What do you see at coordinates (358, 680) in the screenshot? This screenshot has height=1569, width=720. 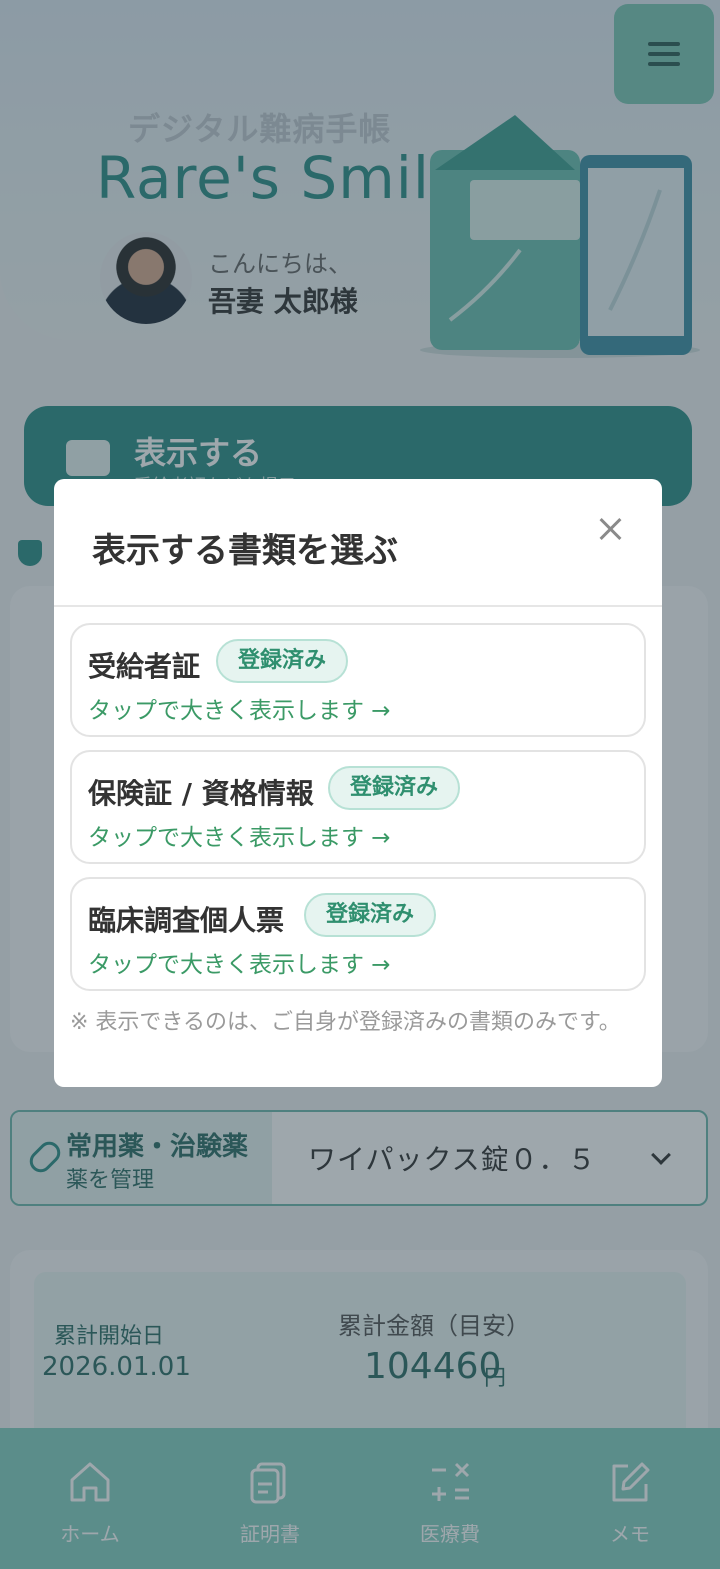 I see `document-item-recipient-certificate: 受給者証 登録済み タップで大きく表示します →` at bounding box center [358, 680].